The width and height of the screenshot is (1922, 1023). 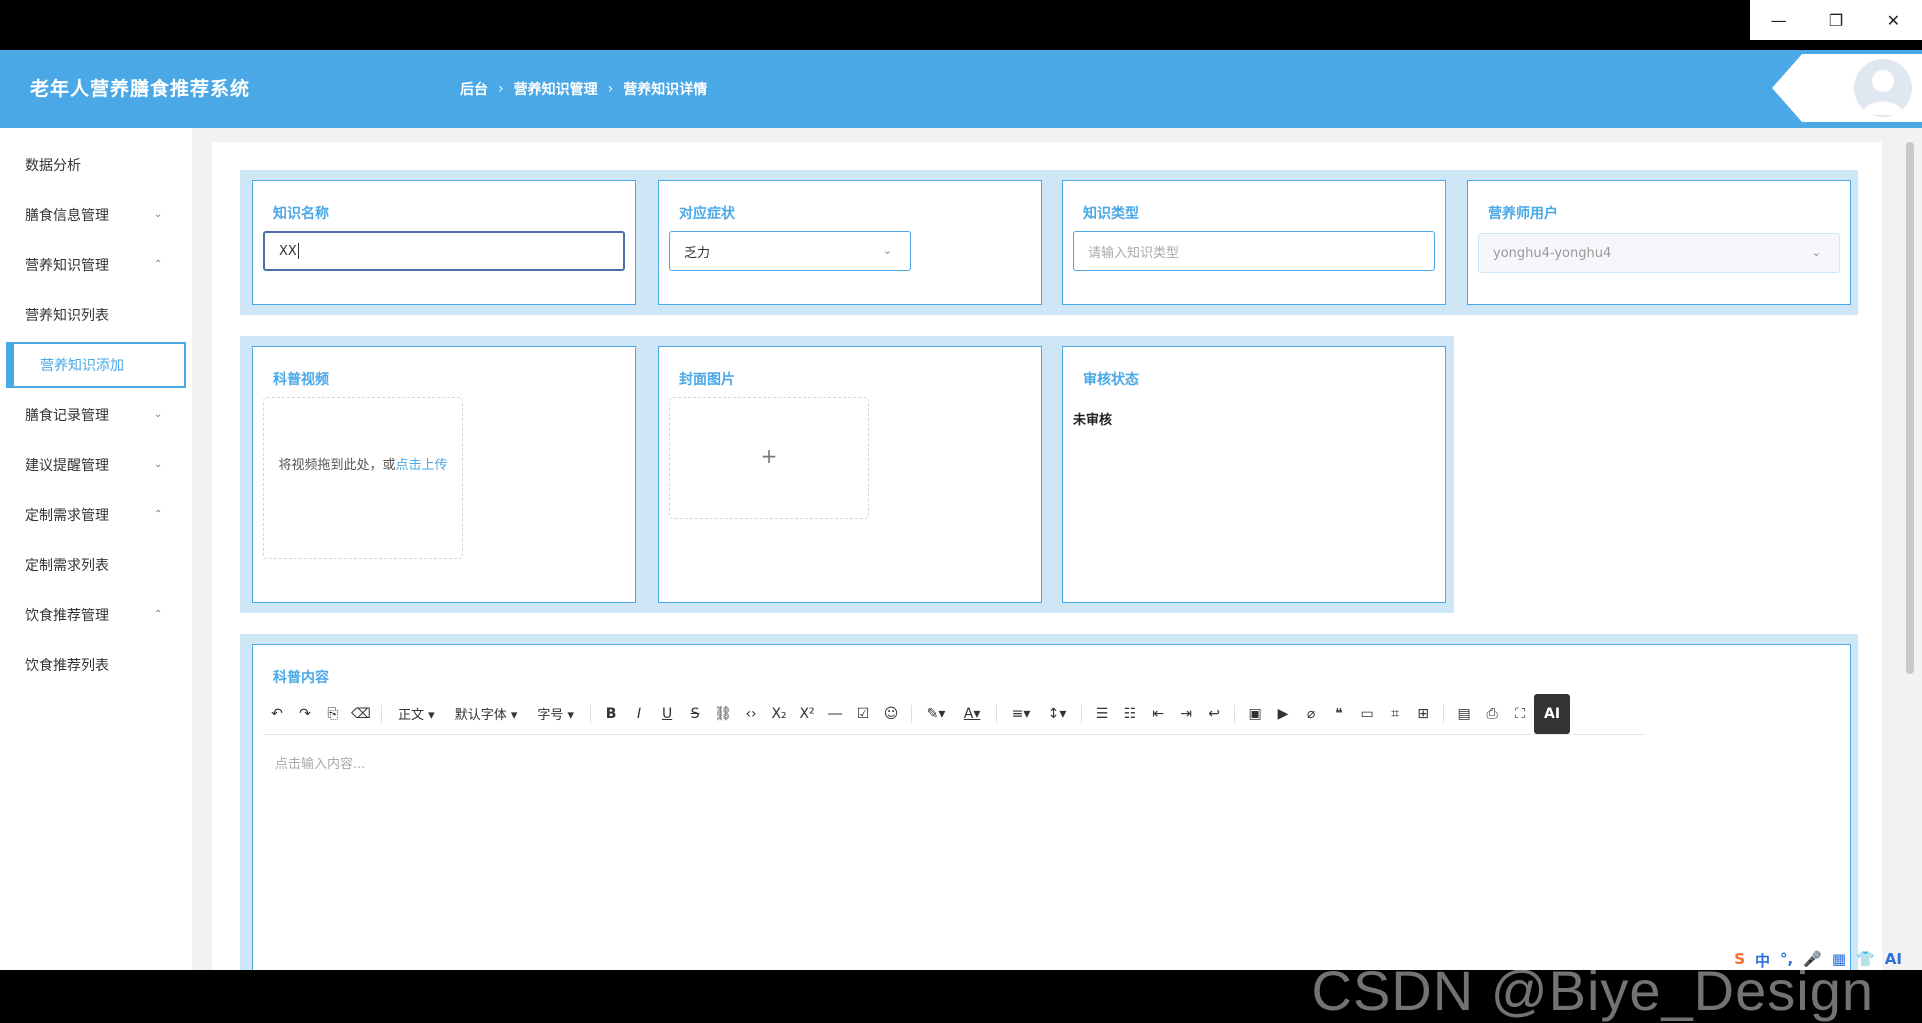 I want to click on app-brand: 老年人营养膳食推荐系统, so click(x=140, y=89).